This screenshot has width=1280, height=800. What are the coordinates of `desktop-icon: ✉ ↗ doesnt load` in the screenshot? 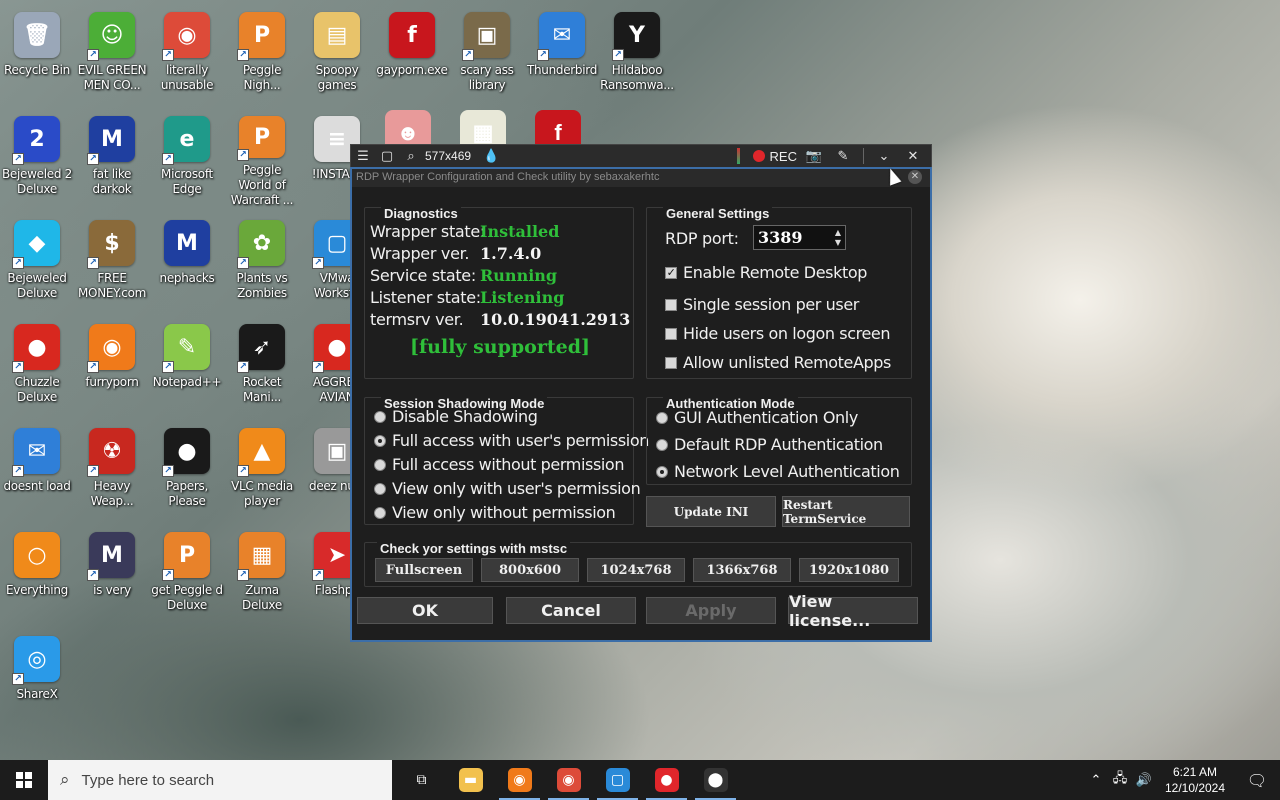 It's located at (37, 470).